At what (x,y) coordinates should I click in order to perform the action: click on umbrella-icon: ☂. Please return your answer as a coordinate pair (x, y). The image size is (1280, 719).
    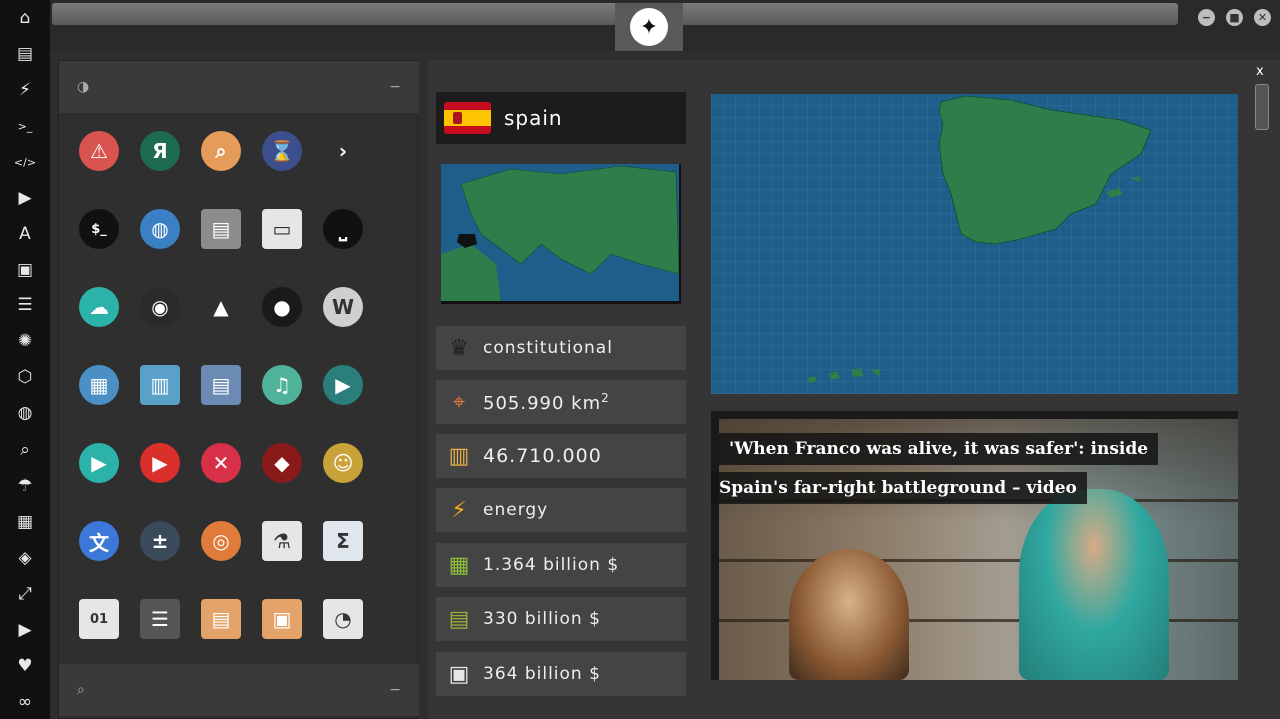
    Looking at the image, I should click on (25, 486).